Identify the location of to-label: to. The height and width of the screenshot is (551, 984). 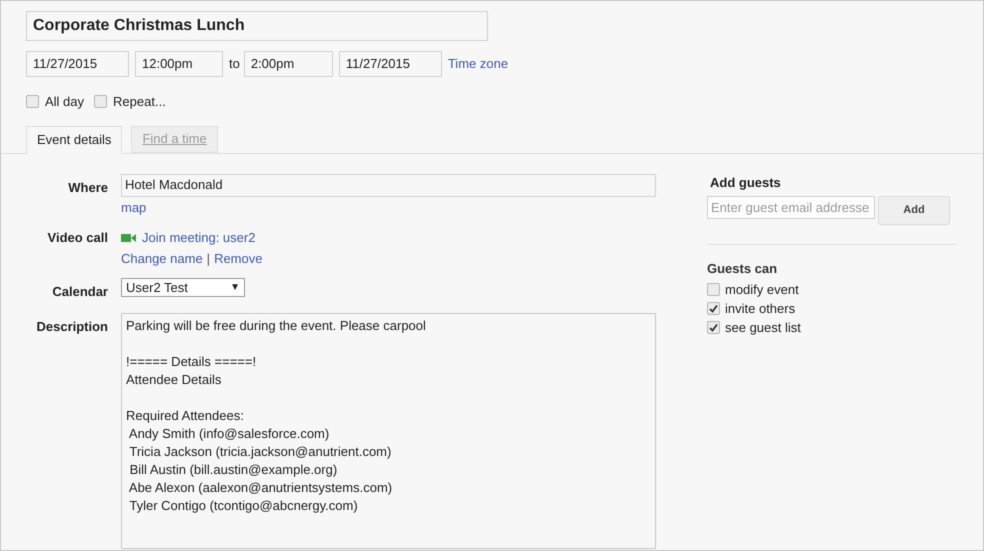
(234, 64).